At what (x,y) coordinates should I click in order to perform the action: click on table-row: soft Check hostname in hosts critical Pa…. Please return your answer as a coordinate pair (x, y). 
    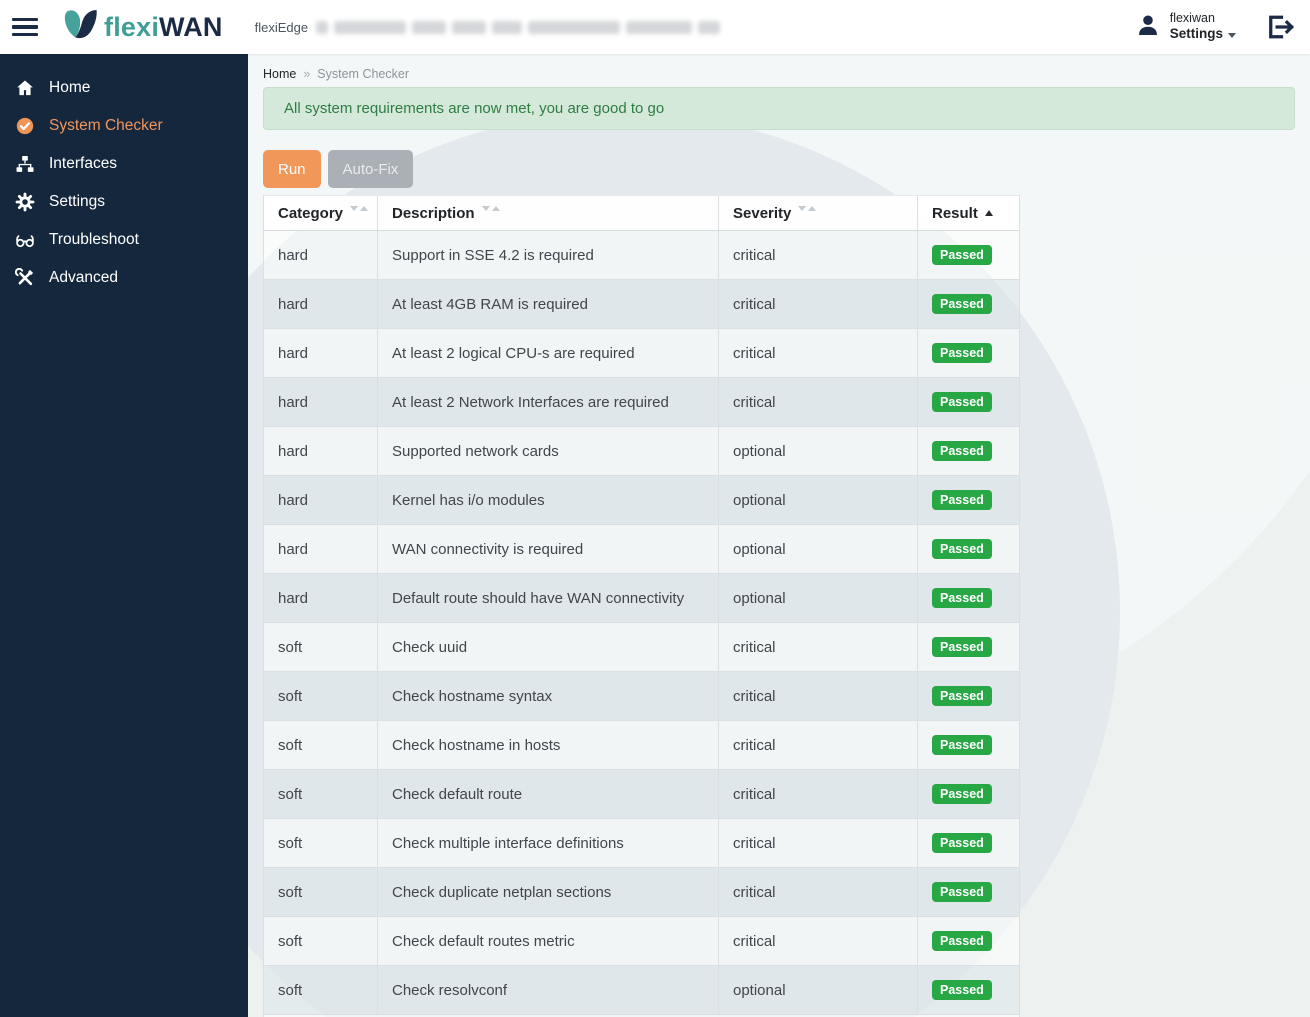
    Looking at the image, I should click on (641, 745).